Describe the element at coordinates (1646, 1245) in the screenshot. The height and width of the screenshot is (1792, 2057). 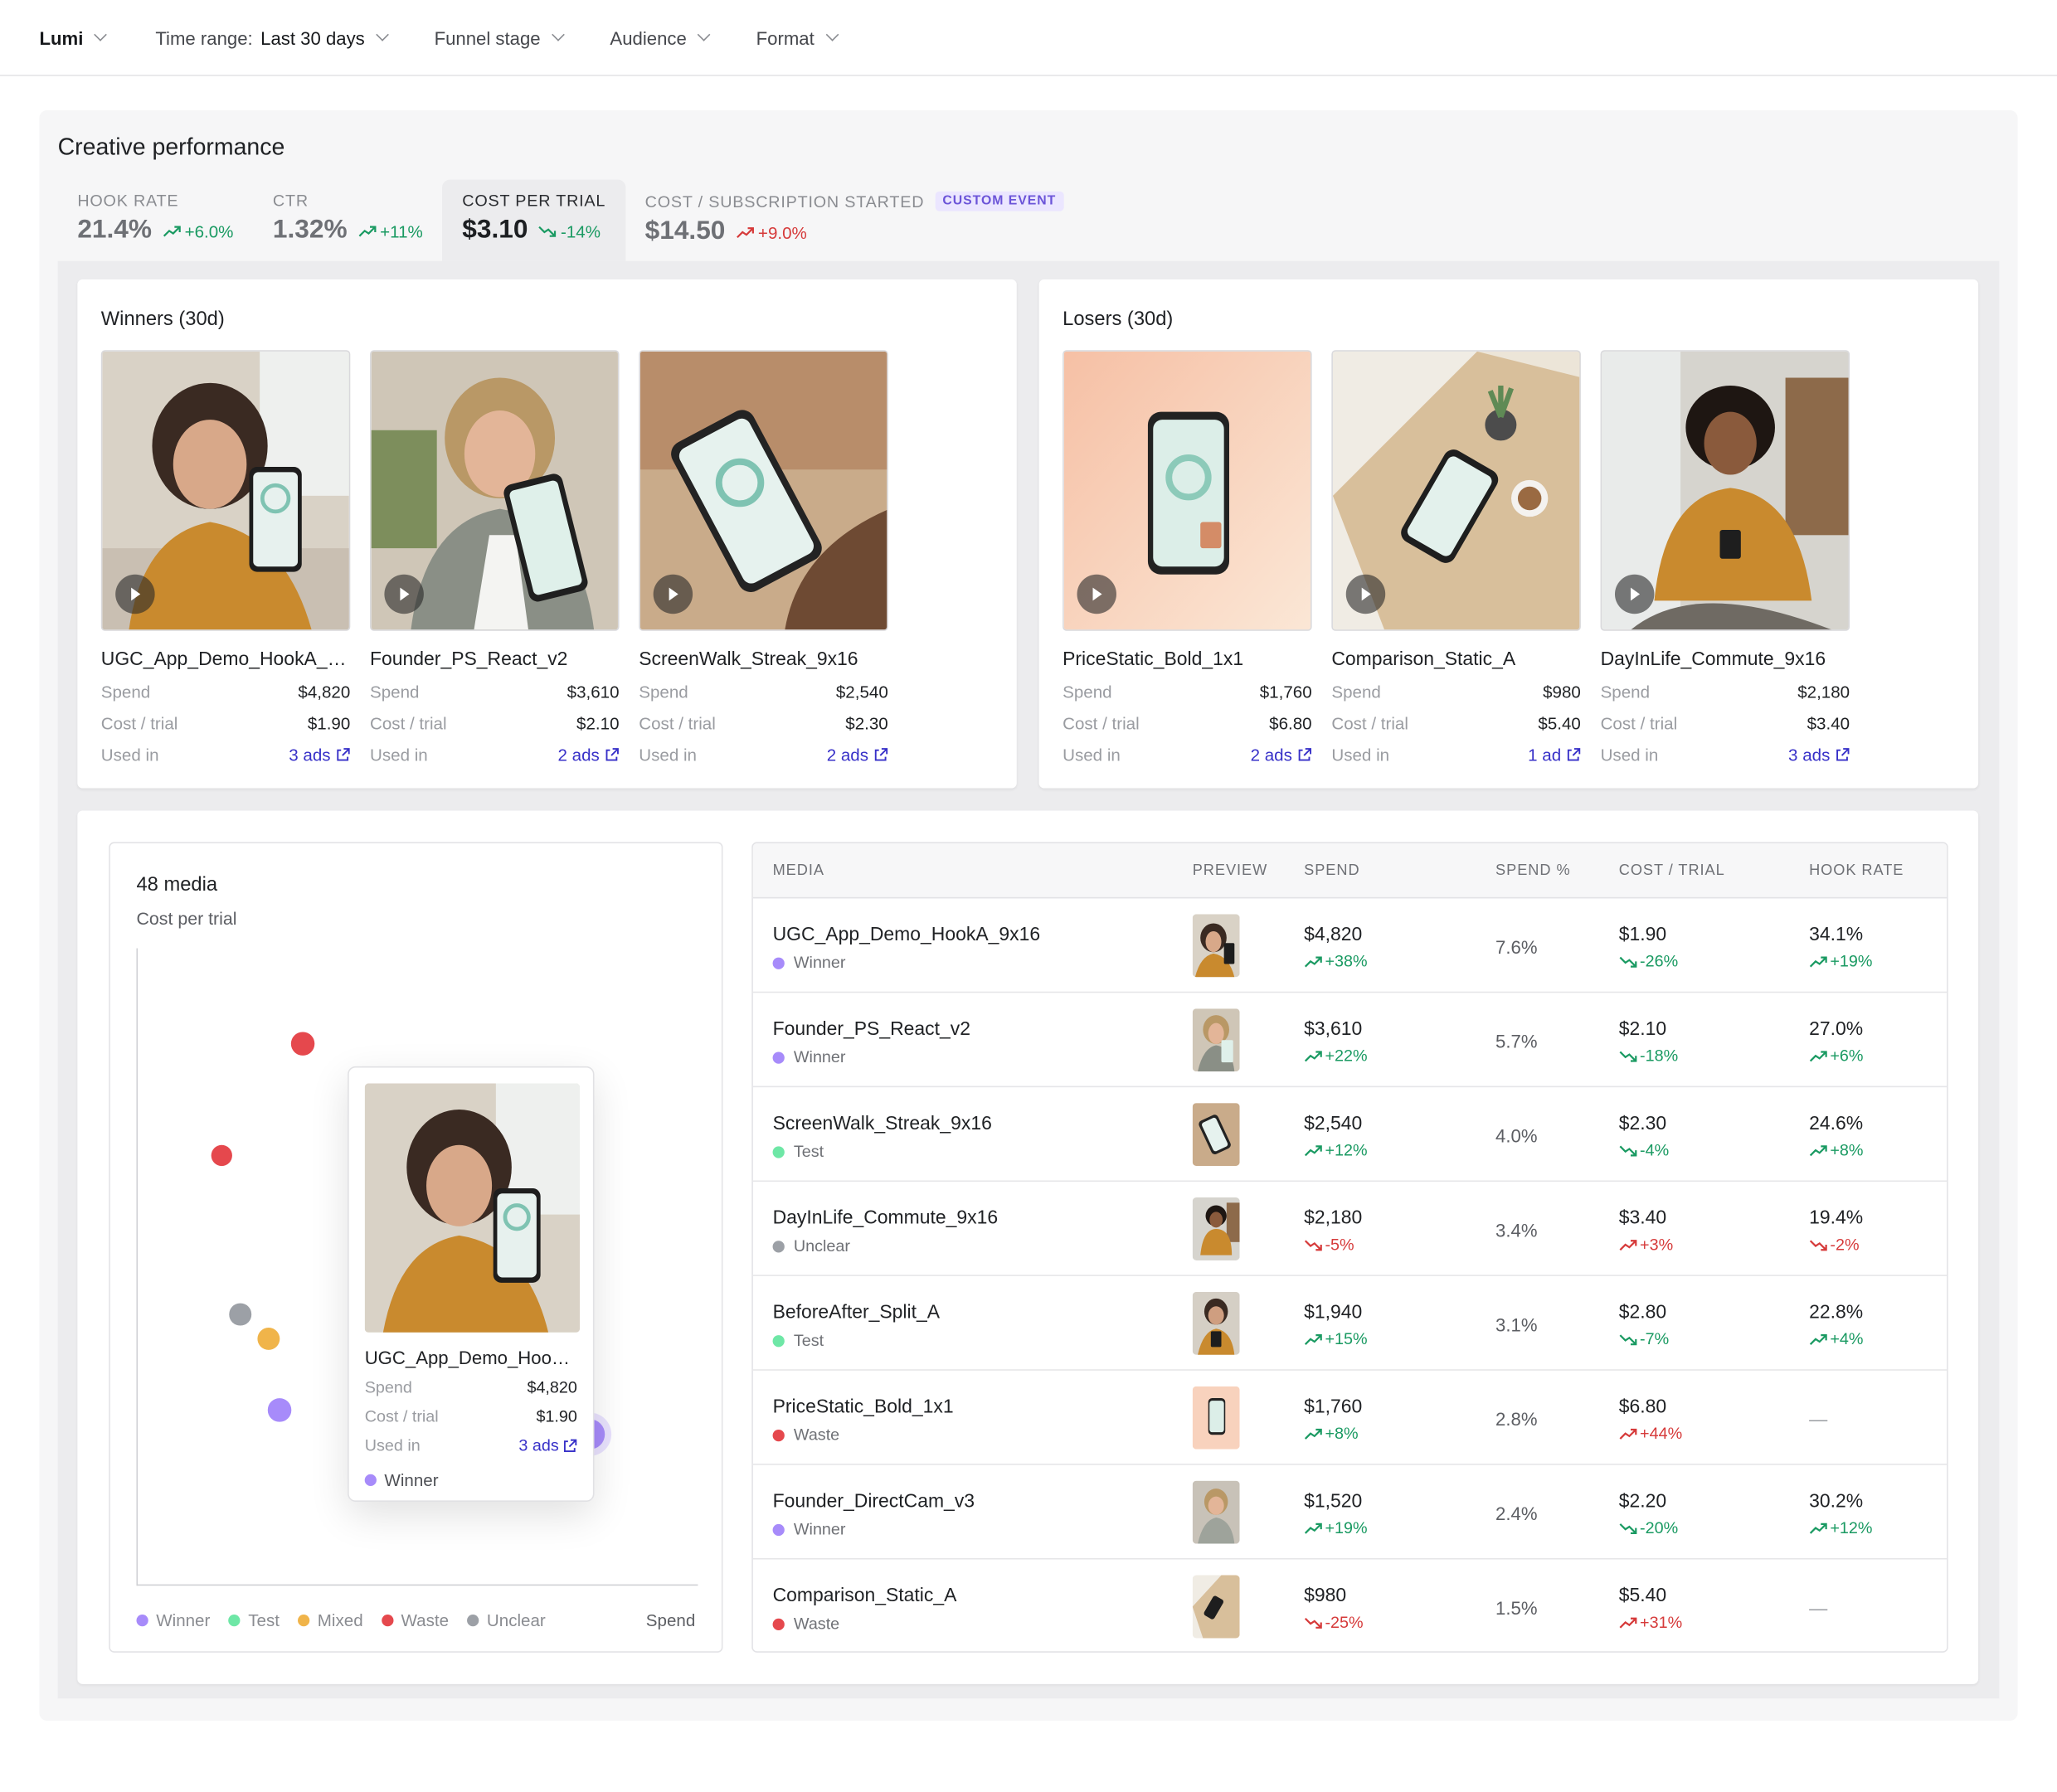
I see `cost-trial-delta: +3%` at that location.